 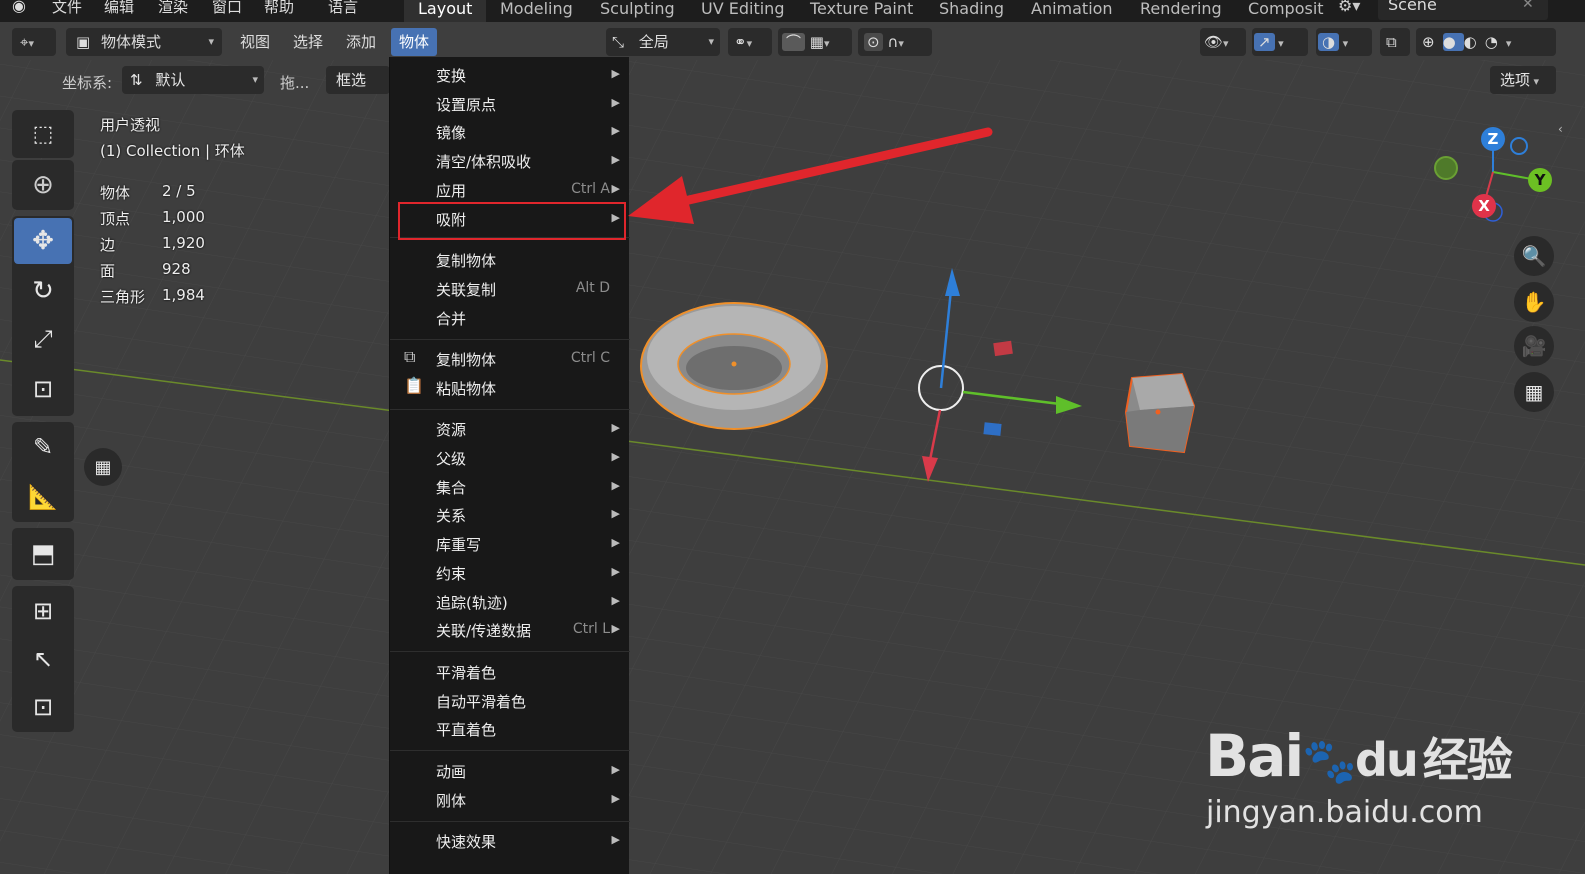 I want to click on menu-item-quick-effects: 快速效果 ▶, so click(x=510, y=841).